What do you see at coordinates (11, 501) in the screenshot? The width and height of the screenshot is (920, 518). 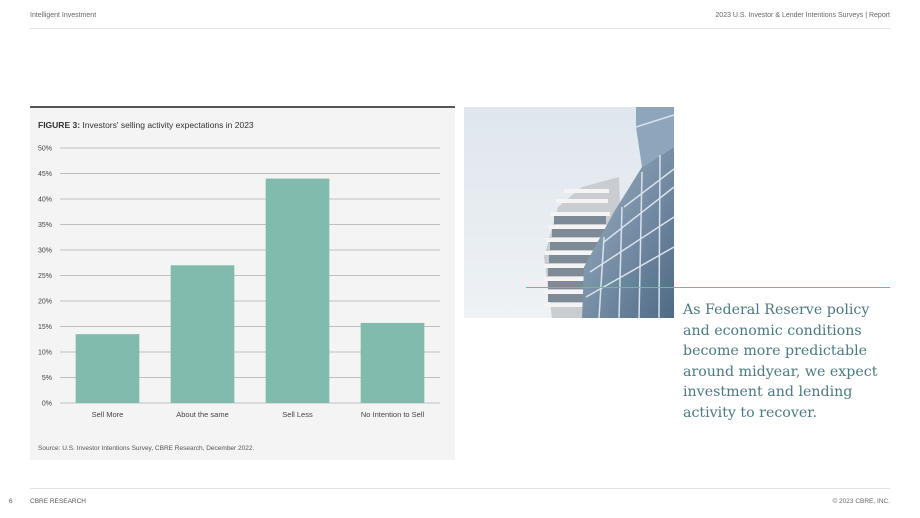 I see `page-number: 6` at bounding box center [11, 501].